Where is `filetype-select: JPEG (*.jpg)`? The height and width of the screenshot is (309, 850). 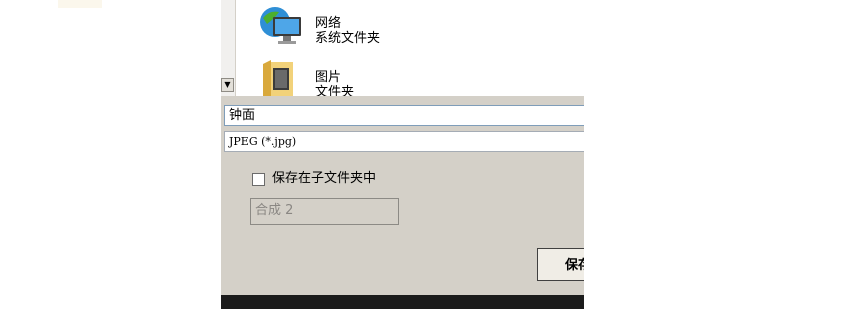 filetype-select: JPEG (*.jpg) is located at coordinates (404, 141).